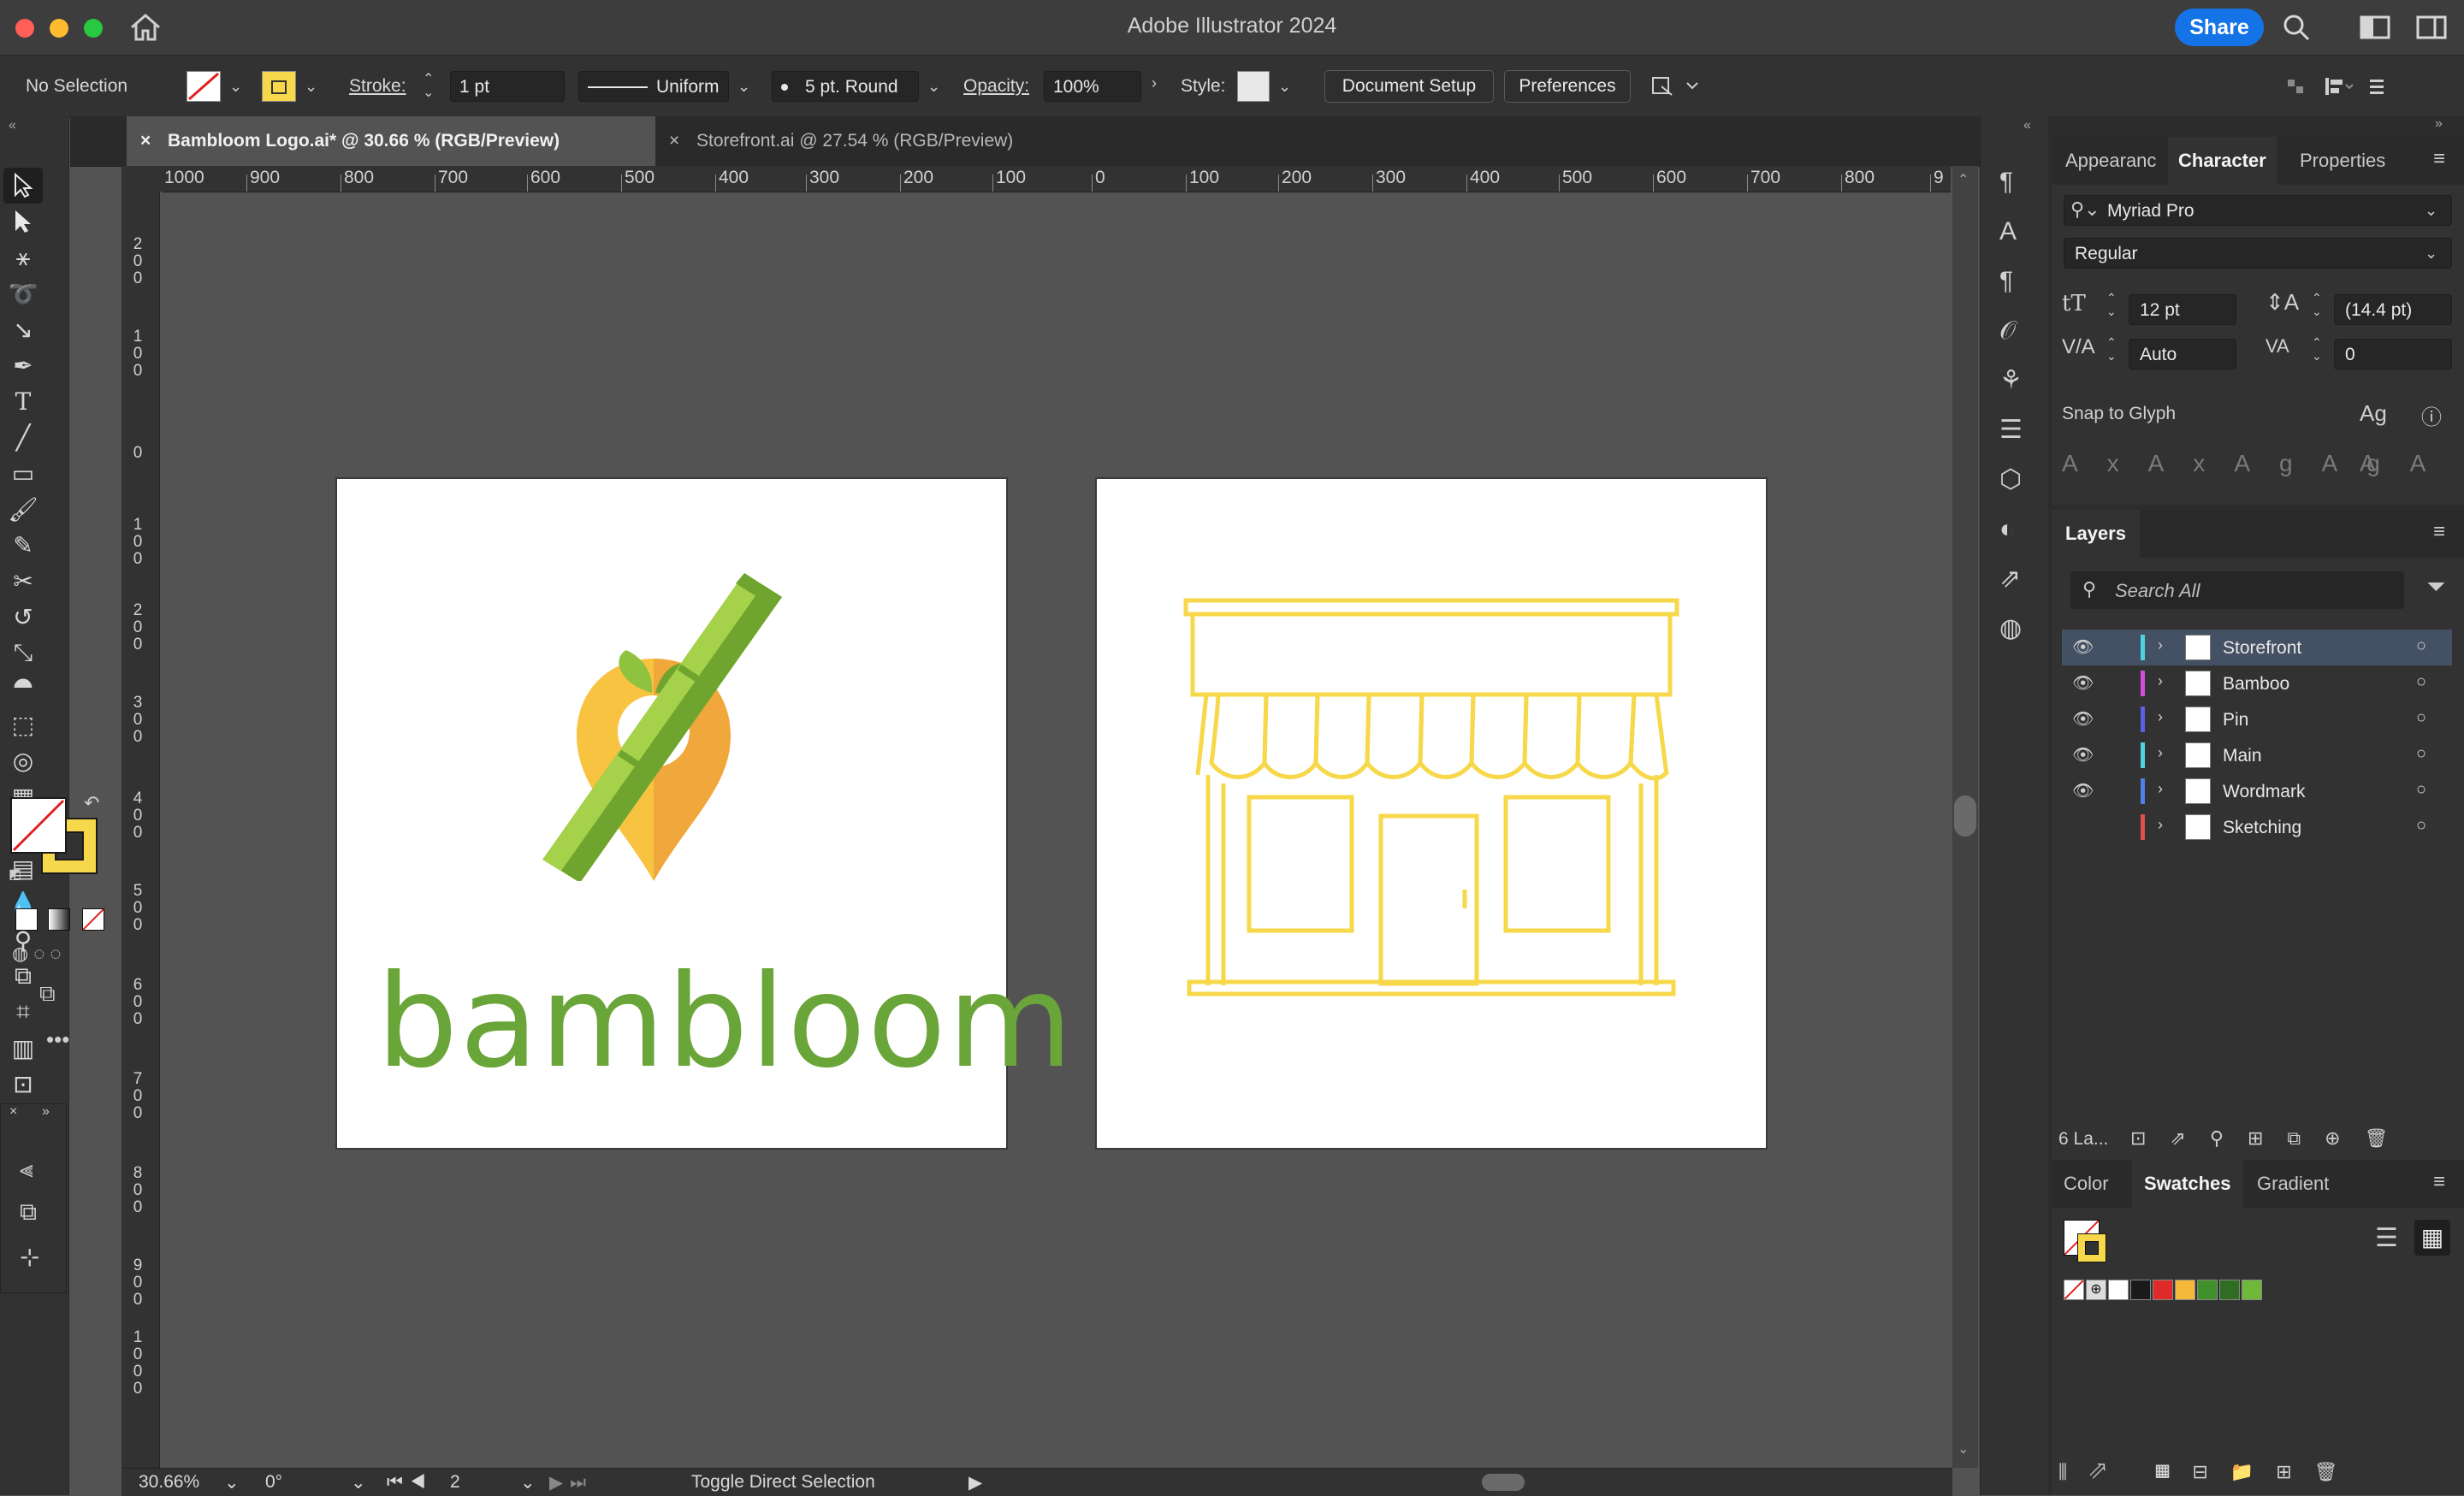 Image resolution: width=2464 pixels, height=1496 pixels. Describe the element at coordinates (1431, 814) in the screenshot. I see `artboard-storefront` at that location.